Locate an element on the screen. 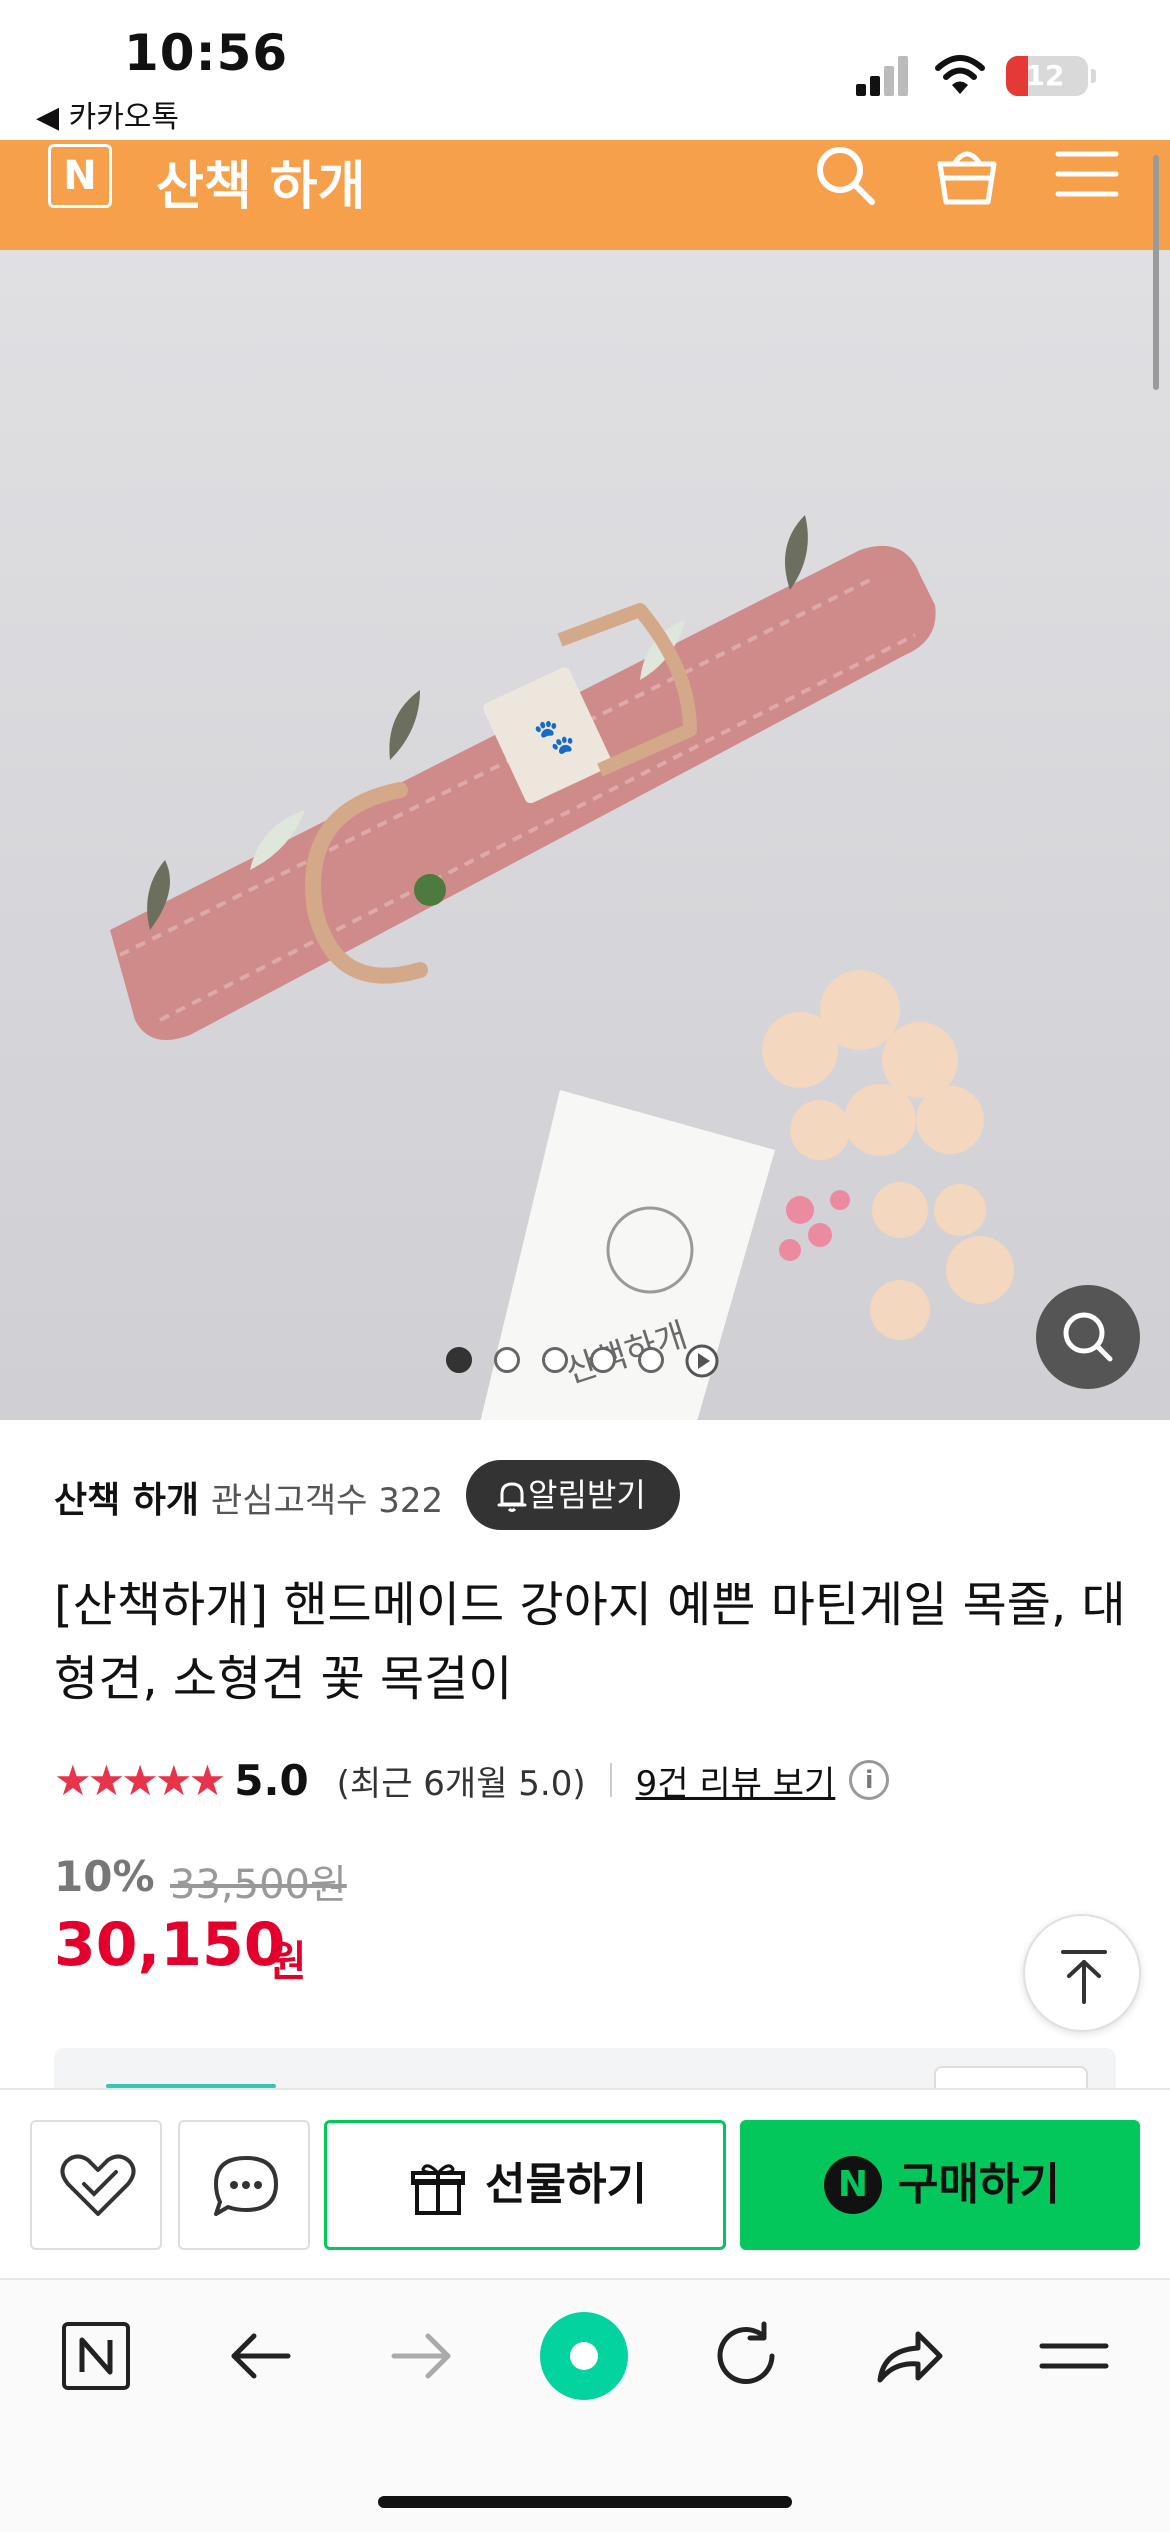 This screenshot has width=1170, height=2532. recent-rating: (최근 6개월 5.0) is located at coordinates (461, 1783).